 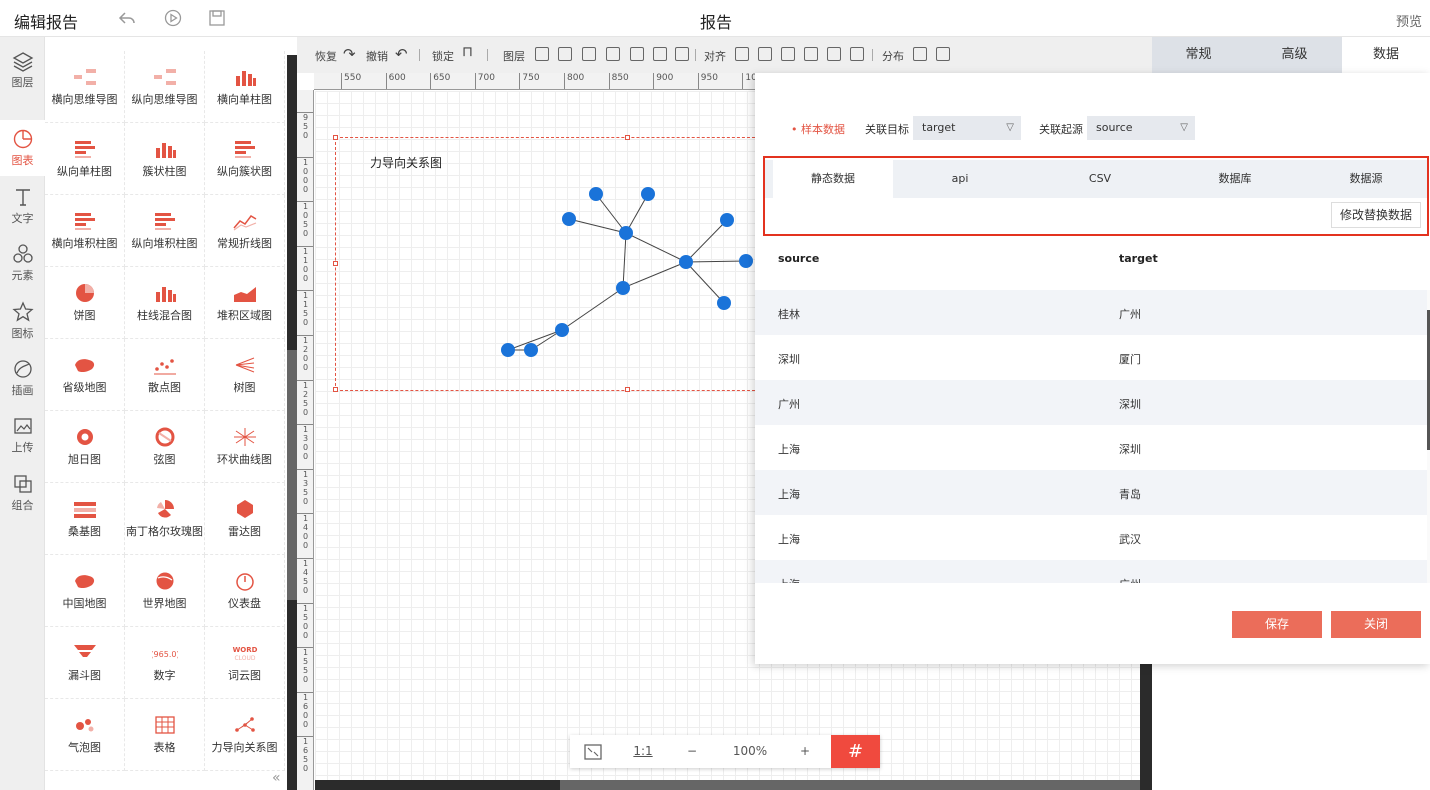 I want to click on align-bottom-icon, so click(x=857, y=54).